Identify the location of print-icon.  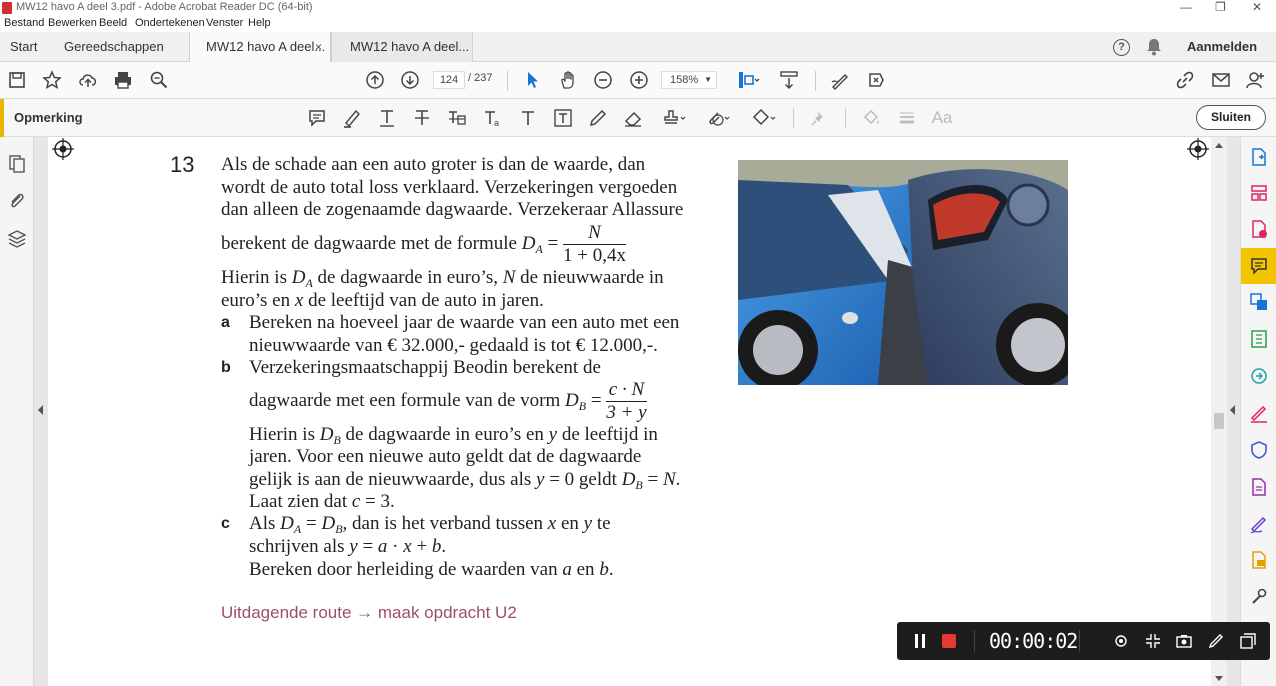
(123, 80).